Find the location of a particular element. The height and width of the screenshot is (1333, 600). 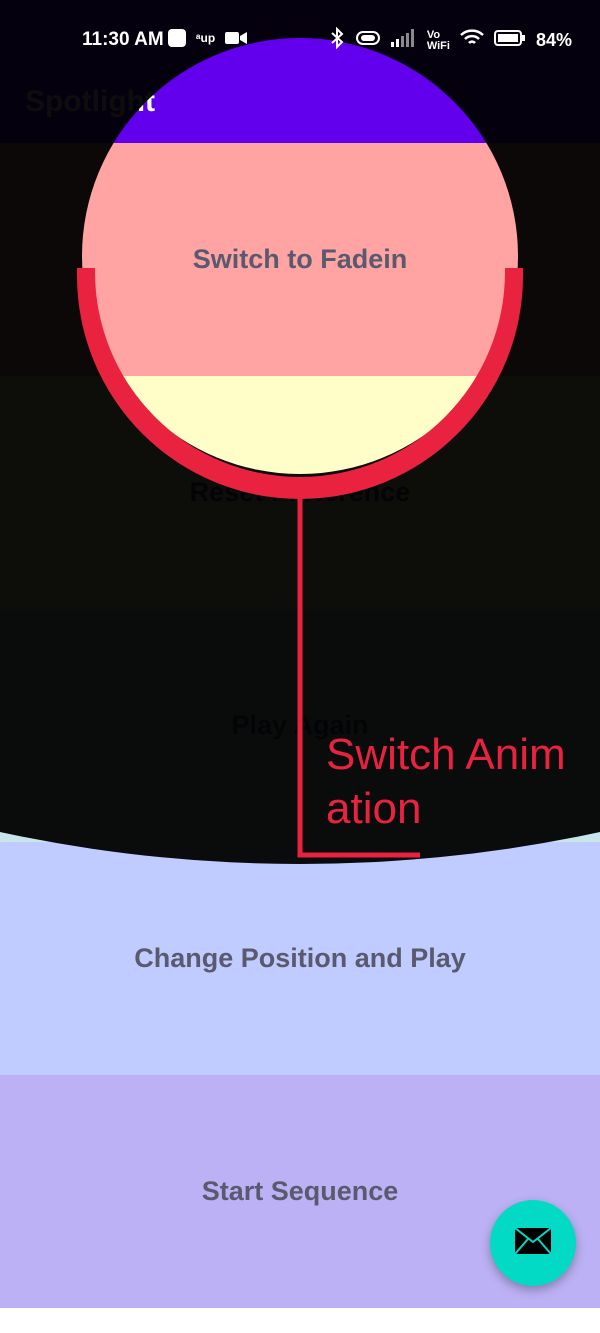

vowifi-icon: Vo WiFi is located at coordinates (438, 40).